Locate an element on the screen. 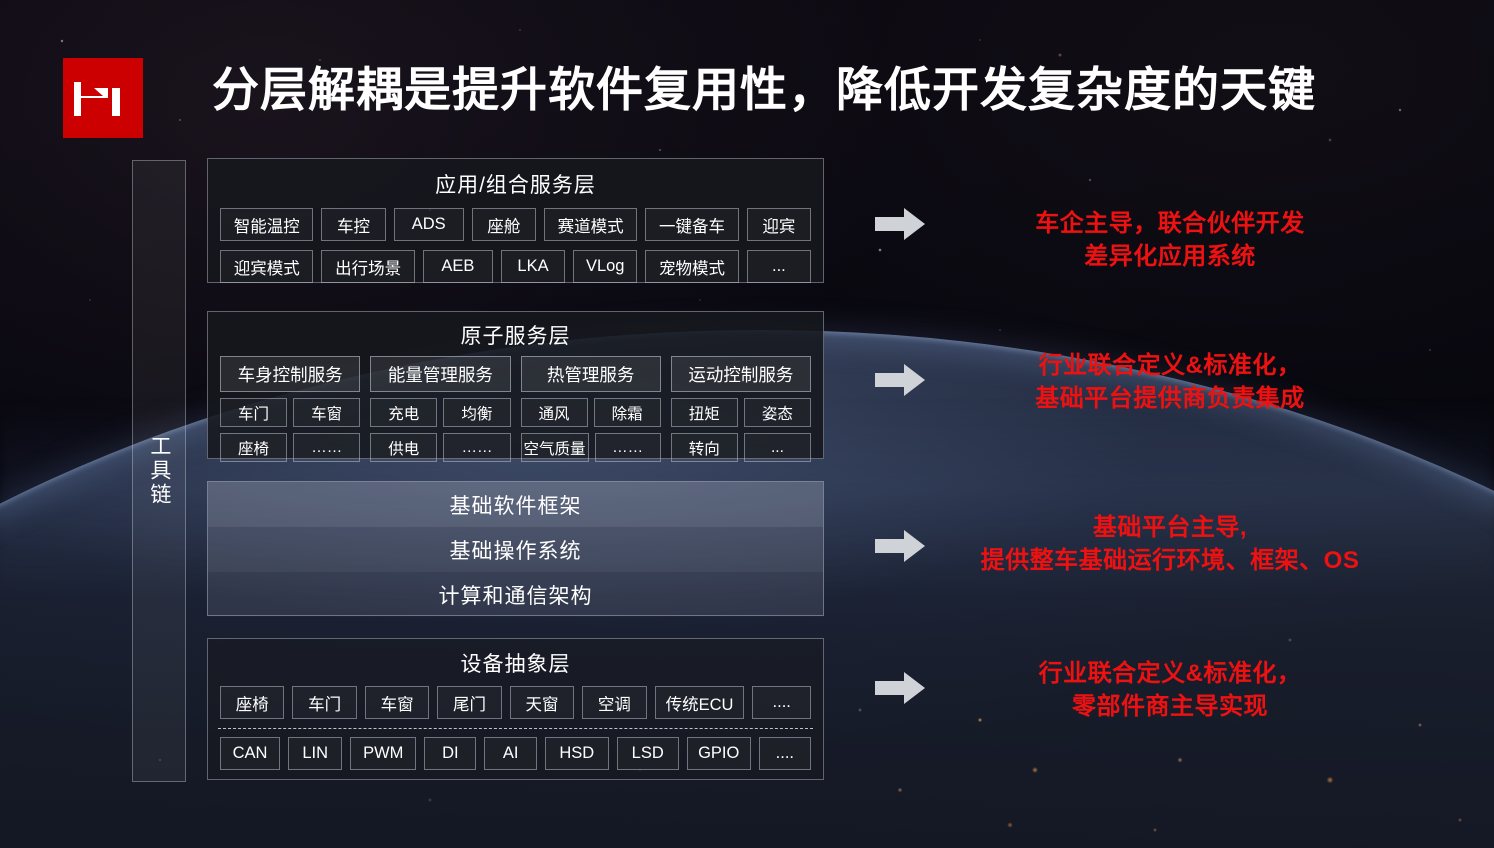  chip-atomic-1b1: 座椅 is located at coordinates (254, 447).